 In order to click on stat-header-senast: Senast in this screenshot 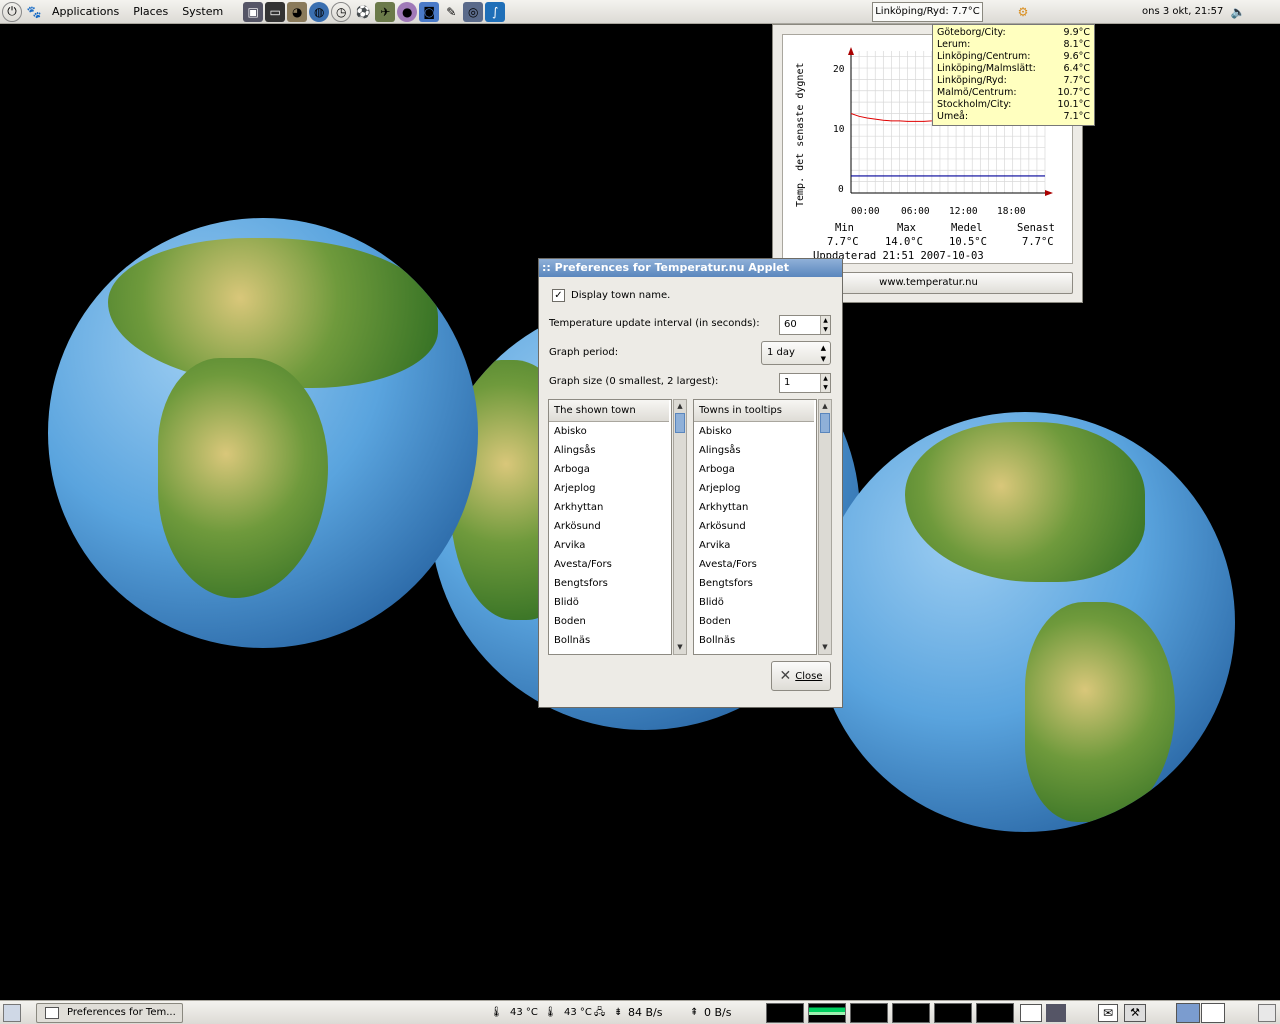, I will do `click(1036, 228)`.